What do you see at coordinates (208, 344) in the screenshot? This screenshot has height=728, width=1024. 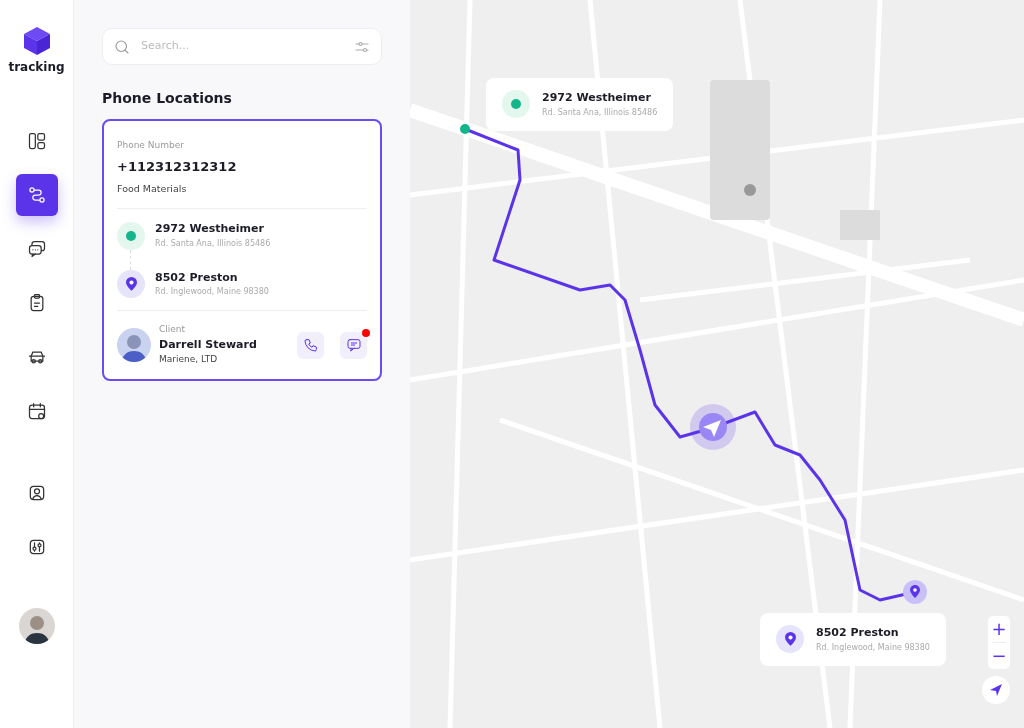 I see `client-name: Darrell Steward` at bounding box center [208, 344].